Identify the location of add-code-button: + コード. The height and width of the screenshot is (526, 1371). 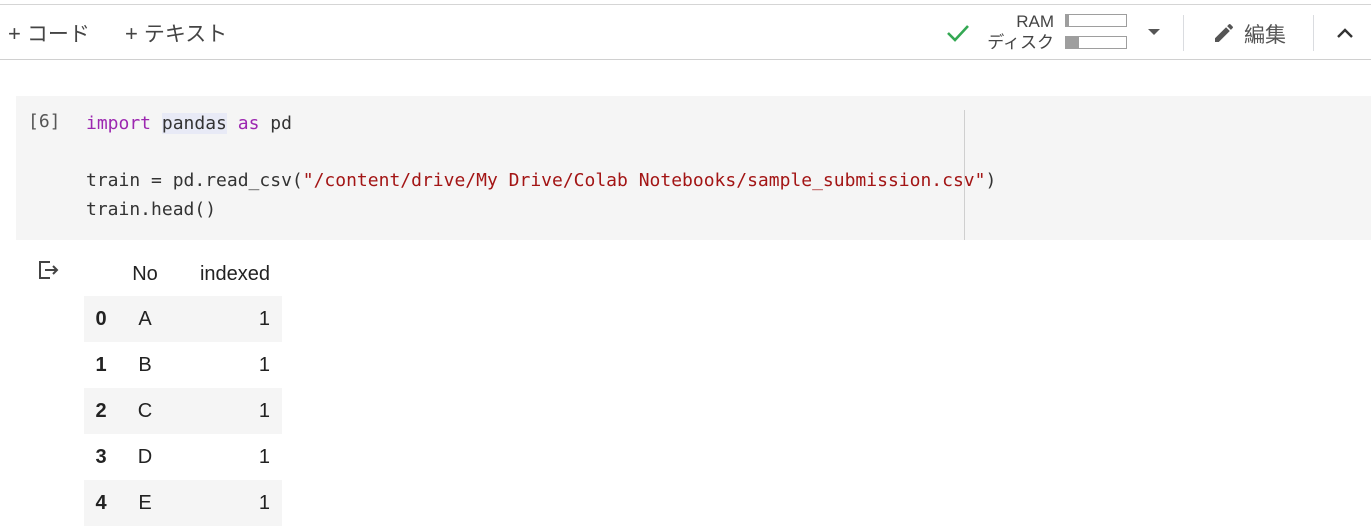
(49, 33).